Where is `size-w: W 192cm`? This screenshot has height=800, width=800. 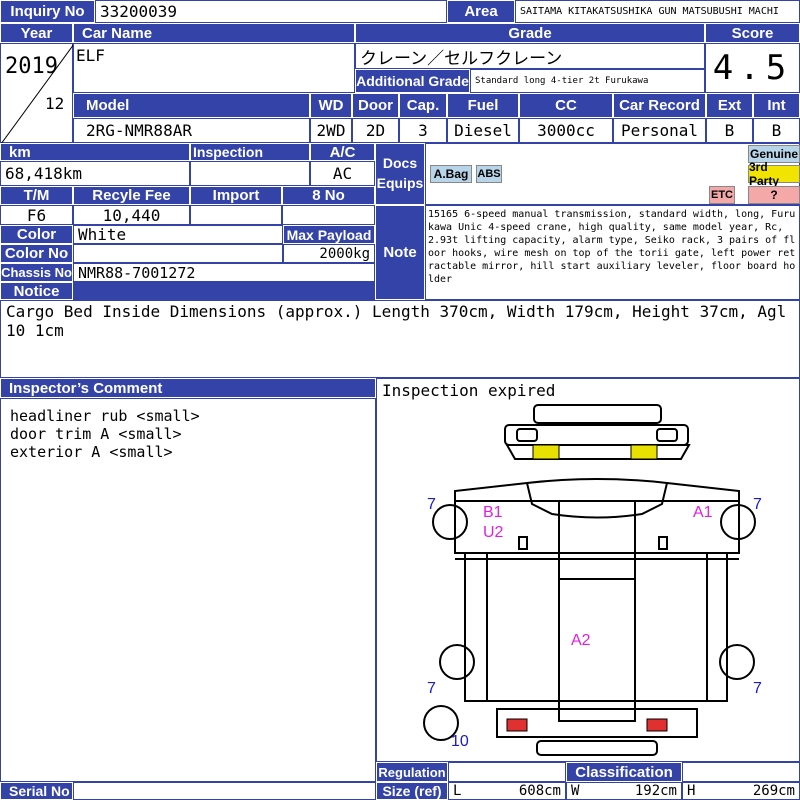 size-w: W 192cm is located at coordinates (624, 791).